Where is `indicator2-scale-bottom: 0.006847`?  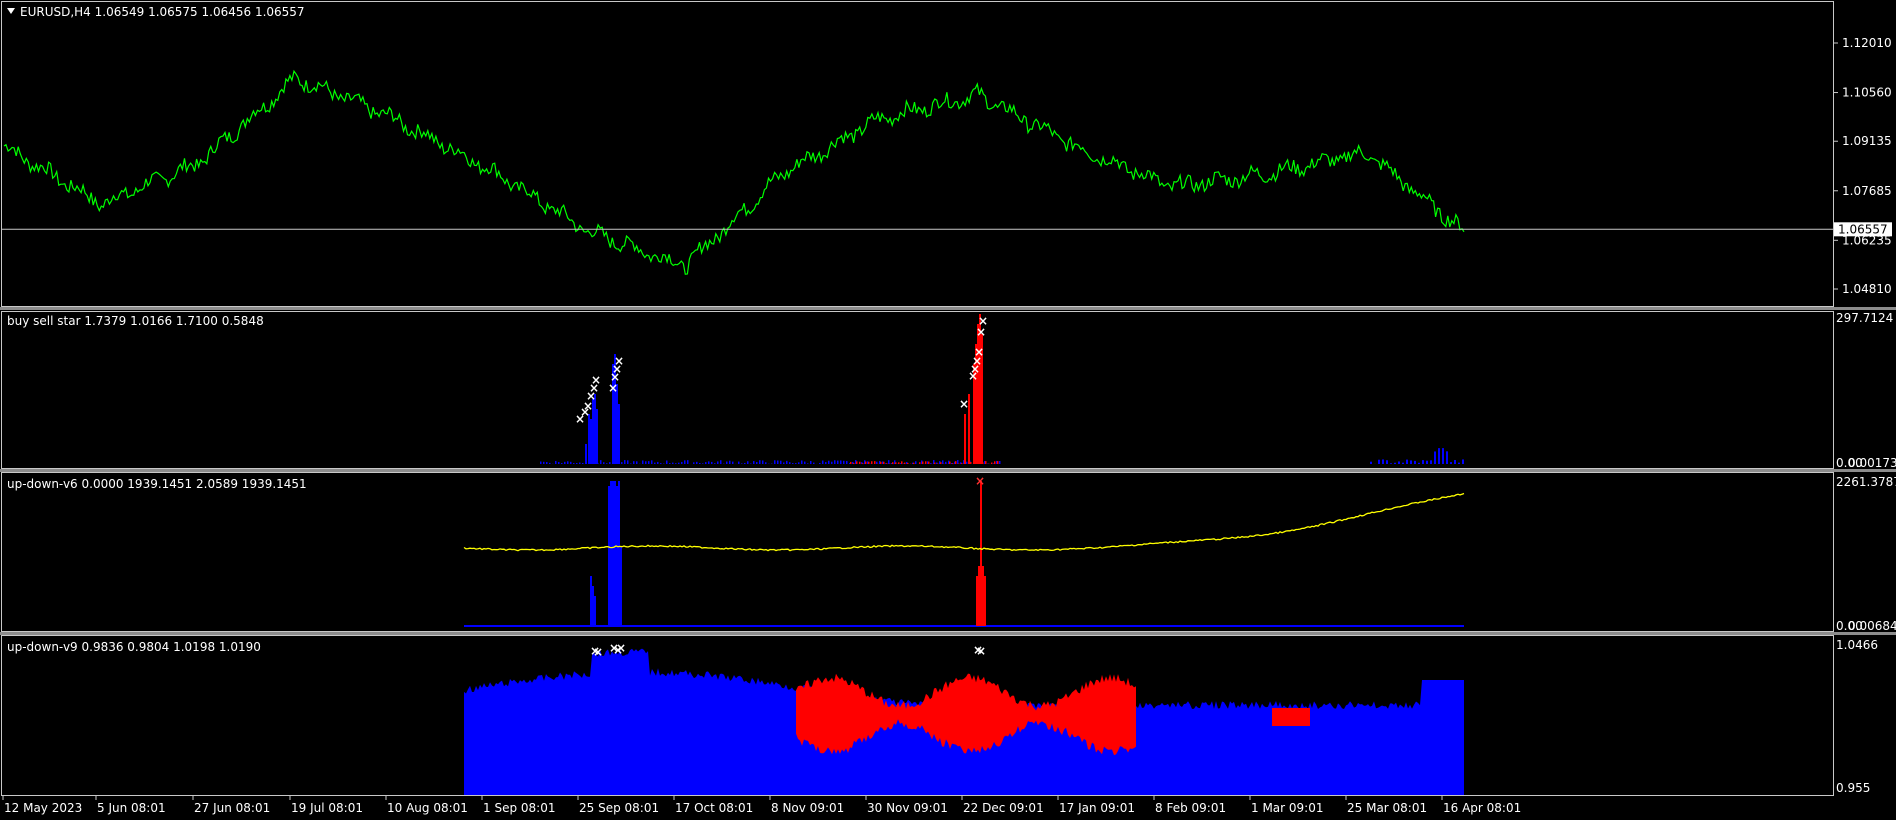 indicator2-scale-bottom: 0.006847 is located at coordinates (1872, 626).